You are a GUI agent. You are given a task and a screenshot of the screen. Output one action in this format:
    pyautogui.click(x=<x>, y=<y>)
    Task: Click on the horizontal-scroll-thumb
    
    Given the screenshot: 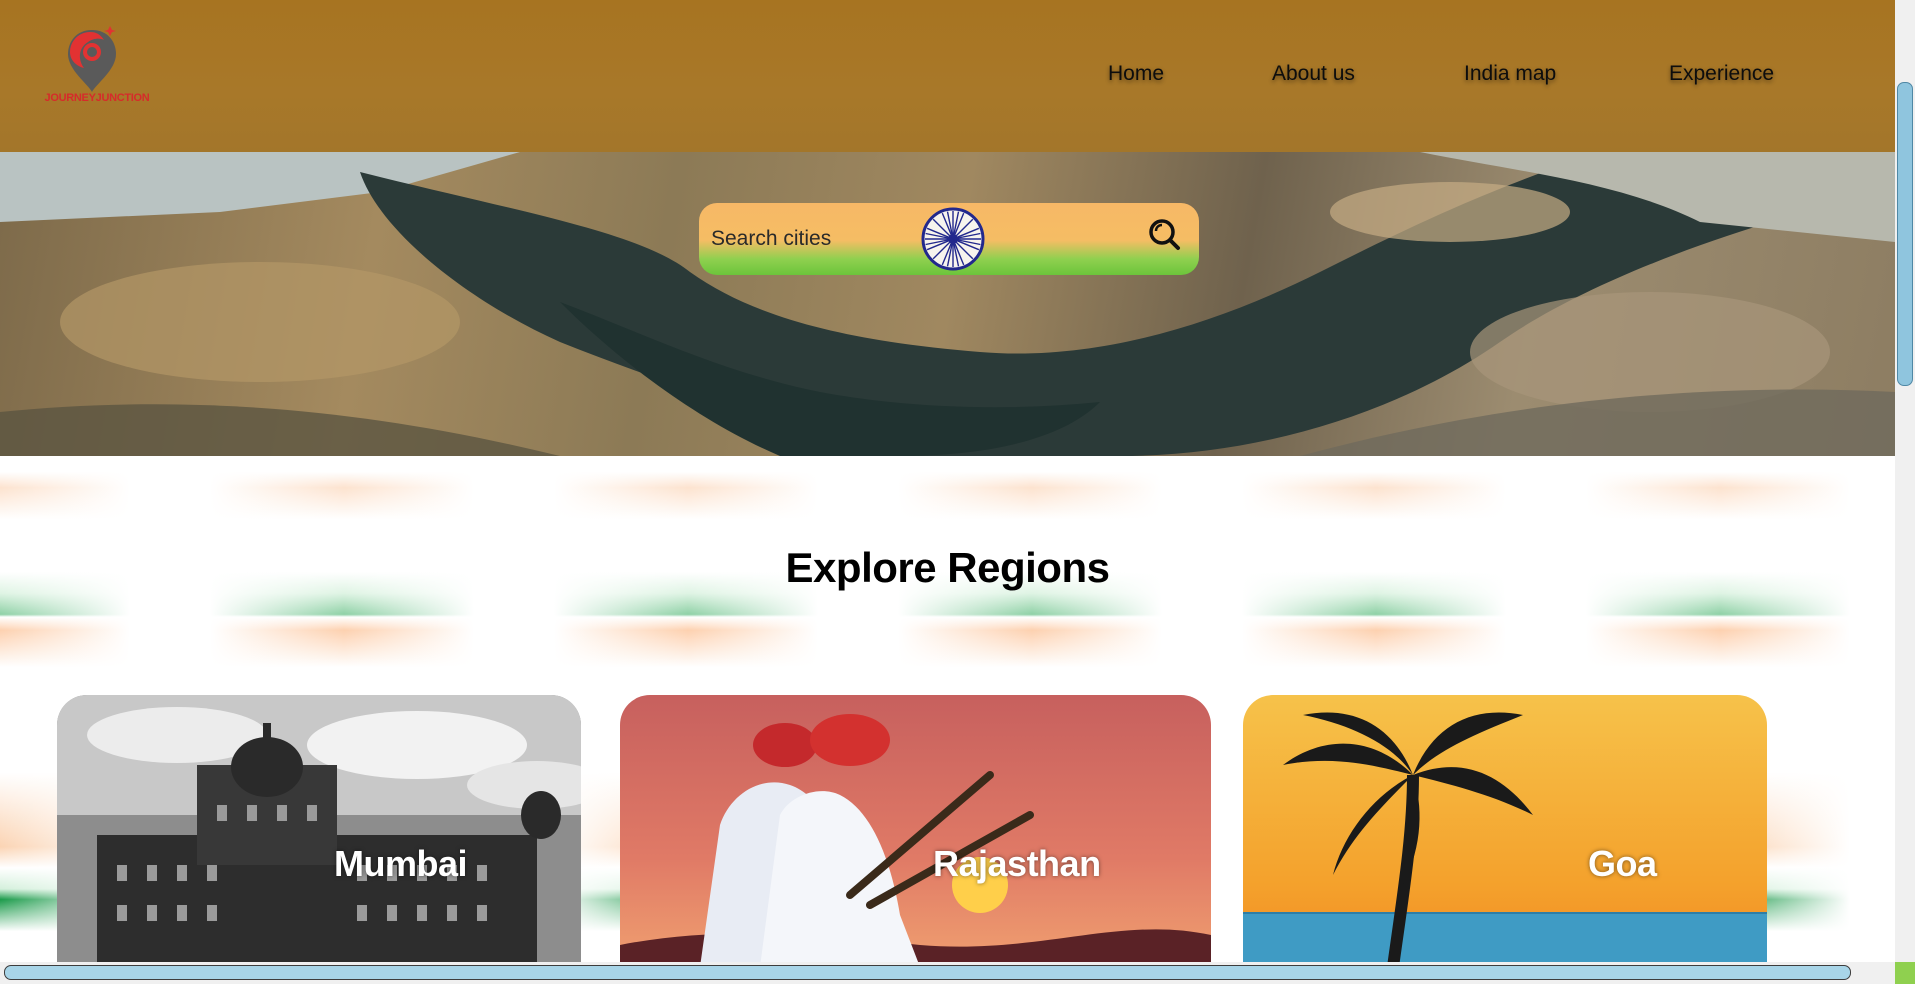 What is the action you would take?
    pyautogui.click(x=927, y=972)
    